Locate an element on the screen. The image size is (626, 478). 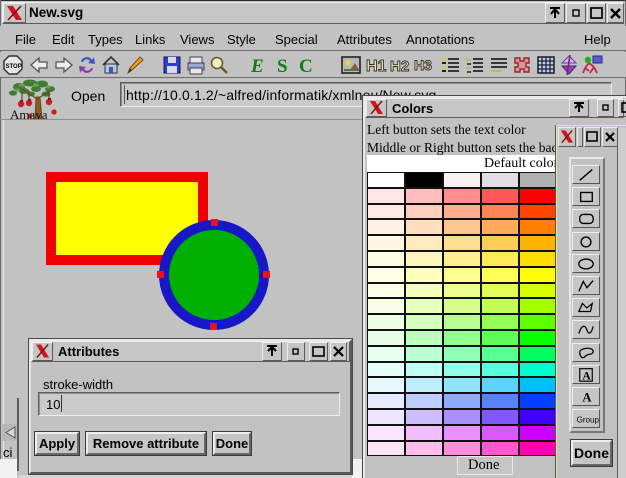
svg-text: H1 is located at coordinates (376, 66).